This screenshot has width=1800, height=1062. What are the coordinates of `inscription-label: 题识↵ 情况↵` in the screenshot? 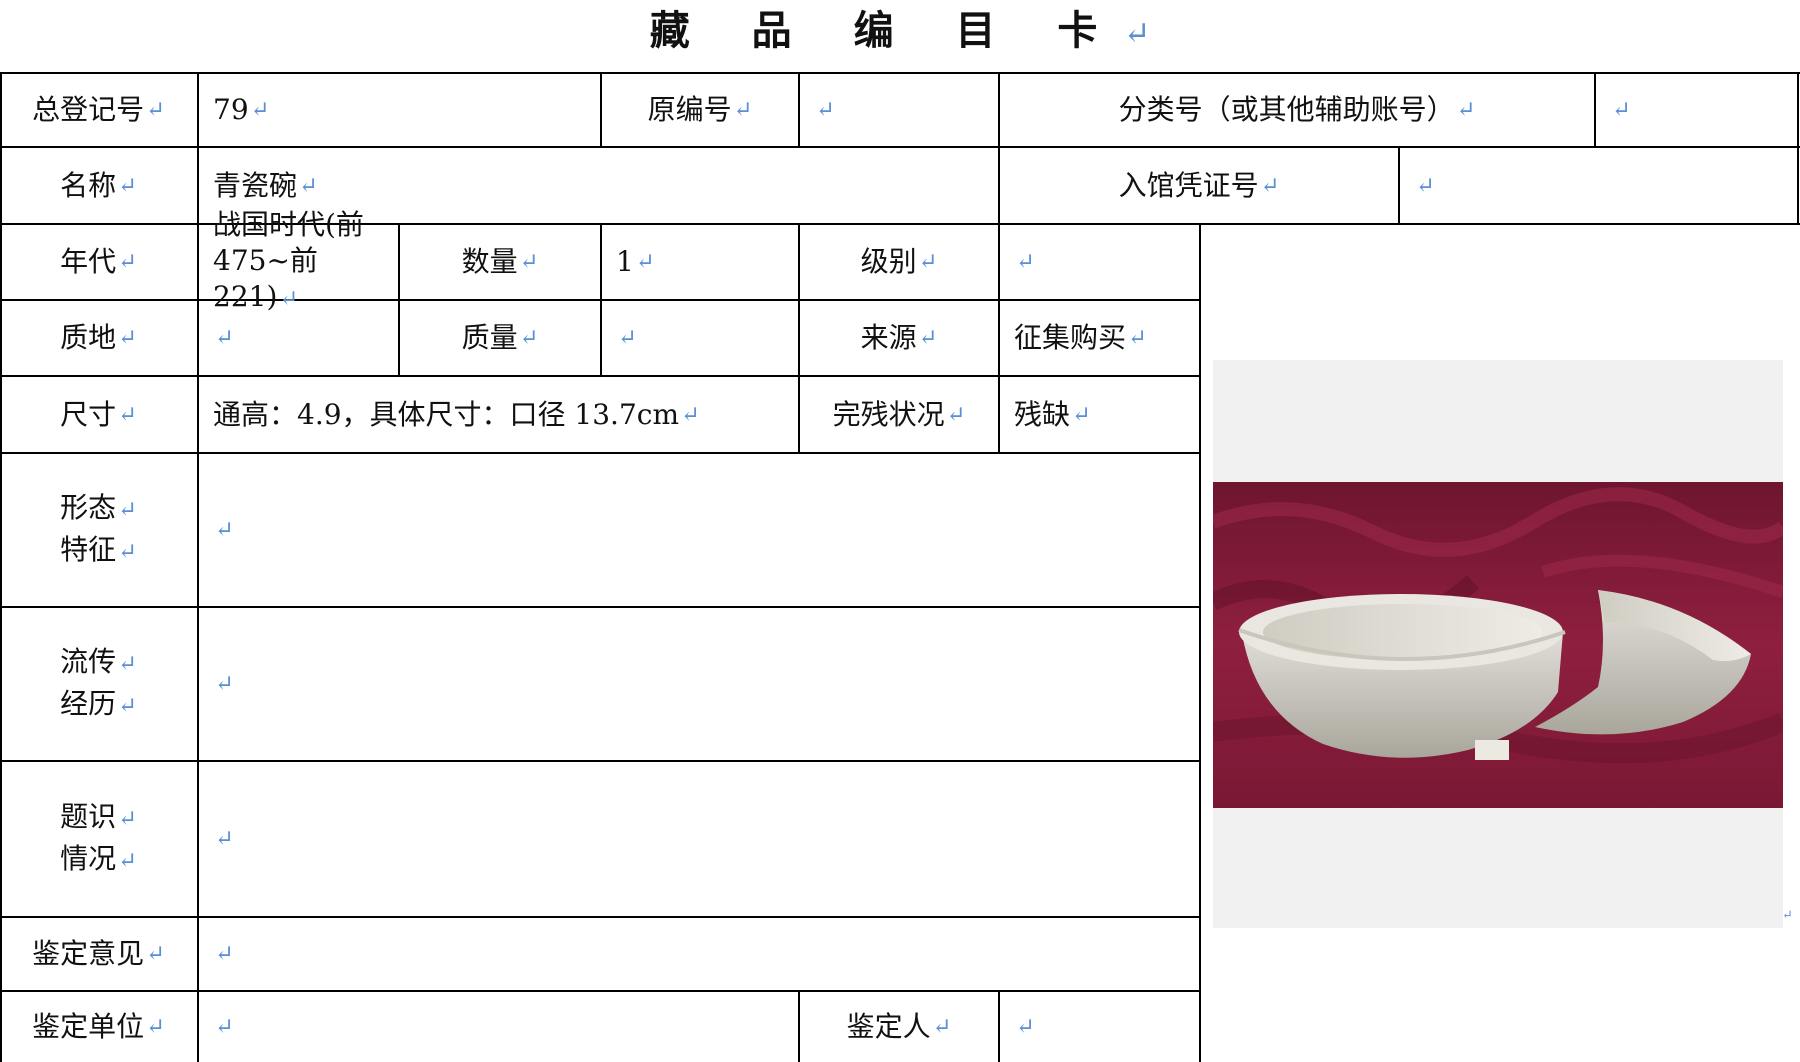 It's located at (98, 837).